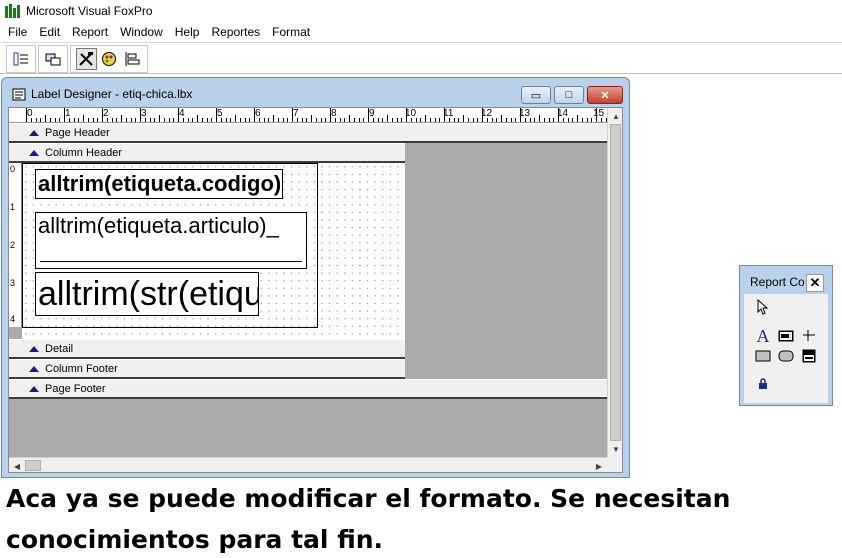 The image size is (842, 558). Describe the element at coordinates (536, 95) in the screenshot. I see `minimize-button: ▭` at that location.